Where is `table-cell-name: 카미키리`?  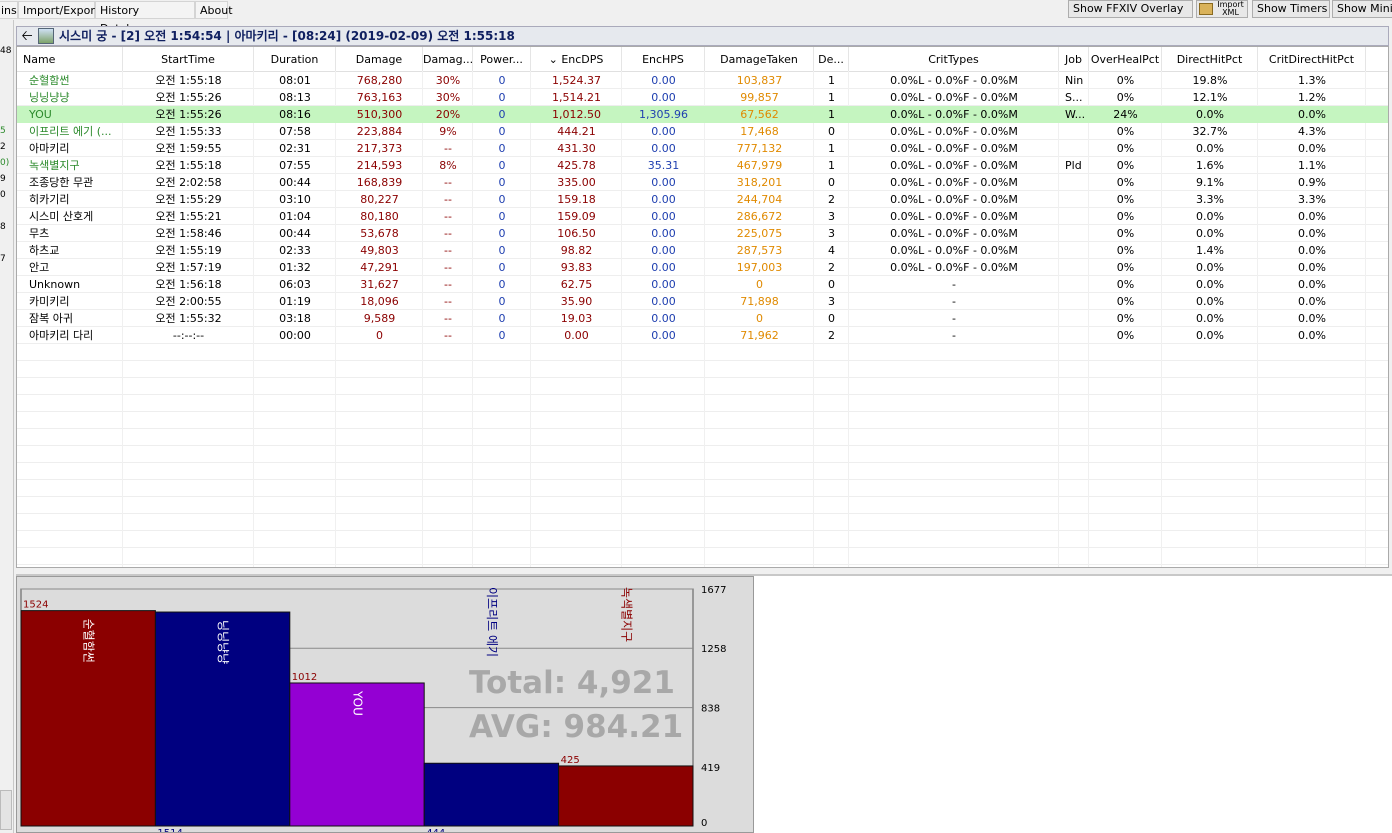
table-cell-name: 카미키리 is located at coordinates (49, 301).